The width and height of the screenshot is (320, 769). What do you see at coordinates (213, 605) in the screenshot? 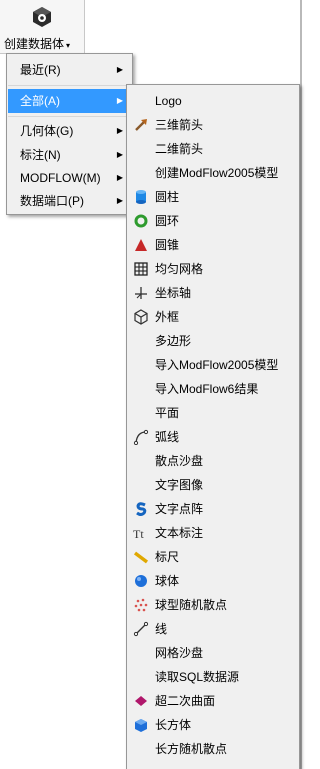
I see `menu-item-scatter-sphere: 球型随机散点` at bounding box center [213, 605].